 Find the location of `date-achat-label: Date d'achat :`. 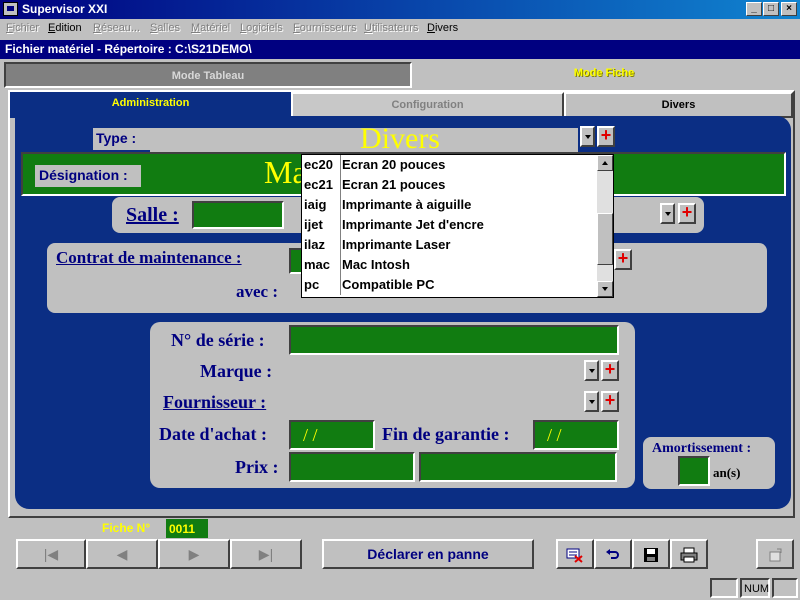

date-achat-label: Date d'achat : is located at coordinates (213, 434).